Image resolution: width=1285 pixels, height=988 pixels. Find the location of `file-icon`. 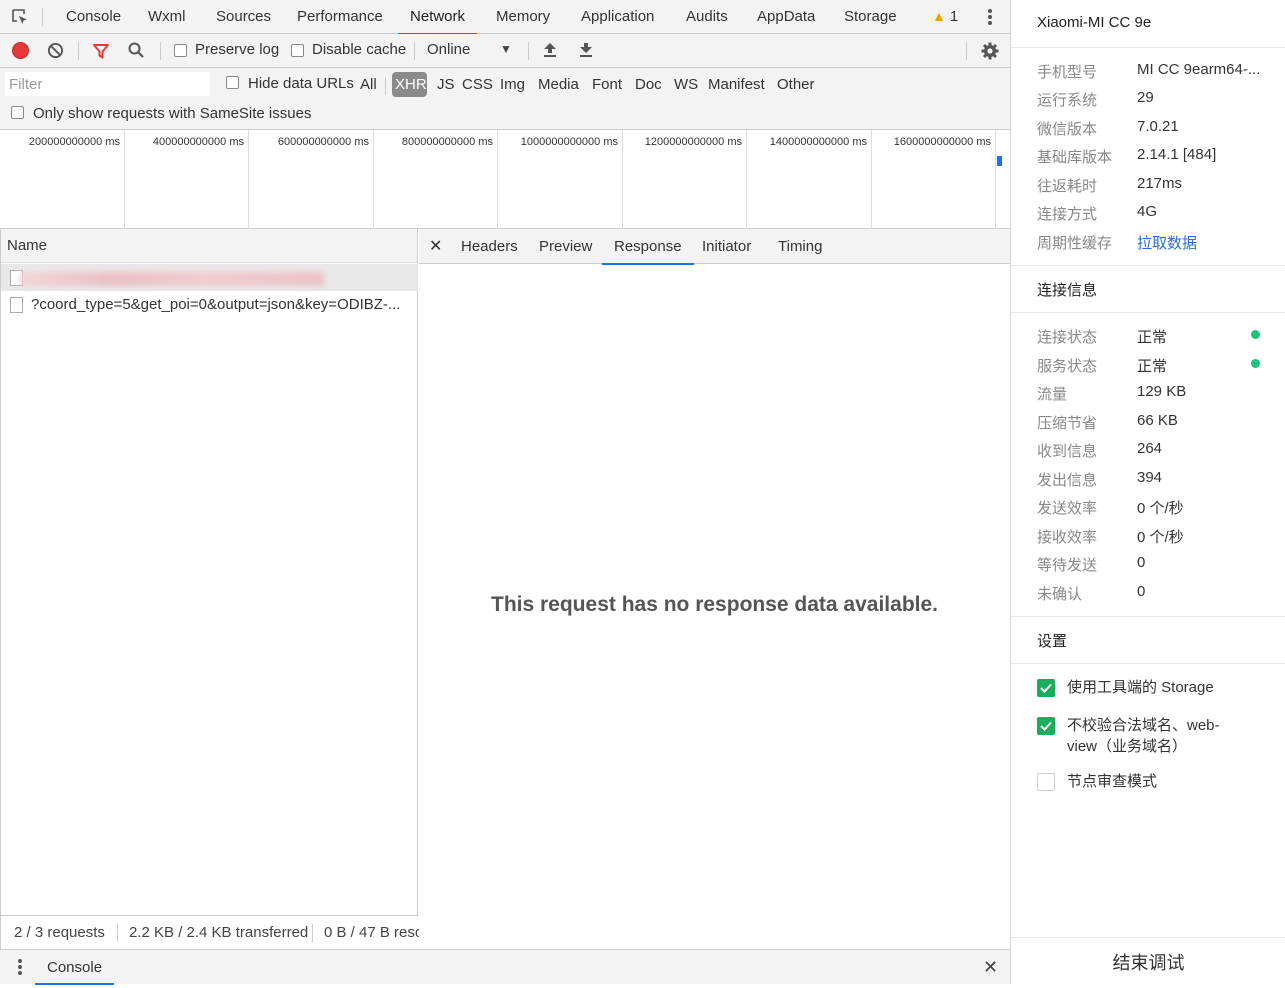

file-icon is located at coordinates (16, 305).